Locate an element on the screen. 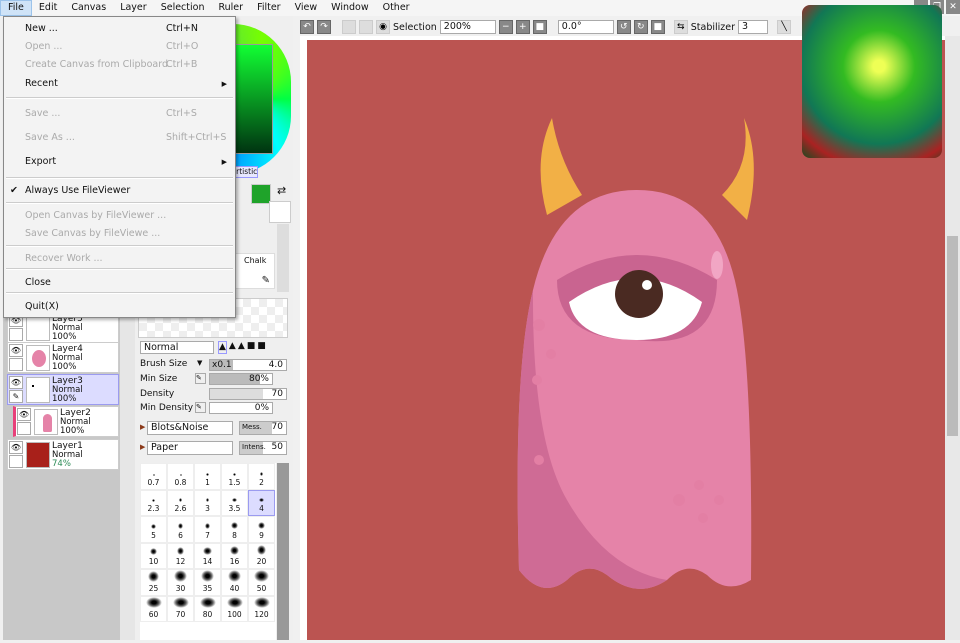 The image size is (960, 643). close-window-button: ✕ is located at coordinates (953, 7).